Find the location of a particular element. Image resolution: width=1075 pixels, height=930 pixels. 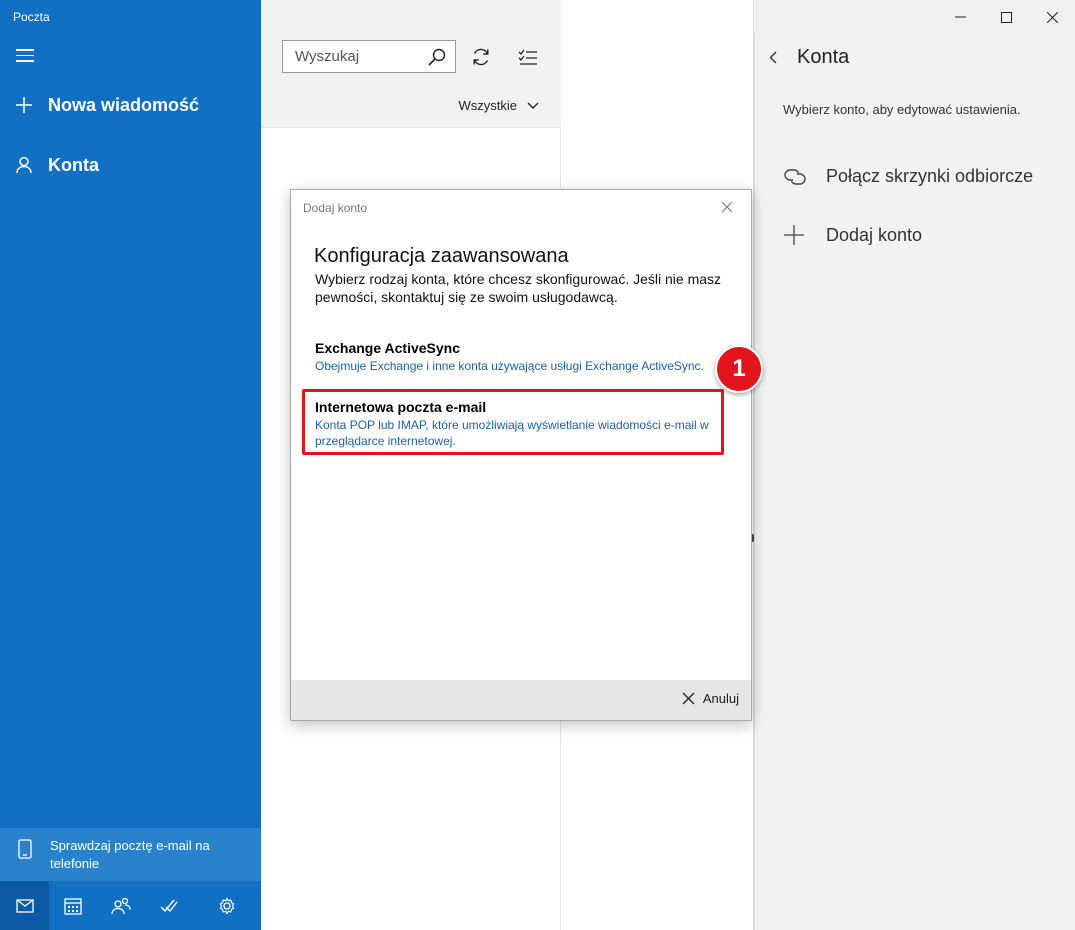

chevron-down-icon is located at coordinates (533, 105).